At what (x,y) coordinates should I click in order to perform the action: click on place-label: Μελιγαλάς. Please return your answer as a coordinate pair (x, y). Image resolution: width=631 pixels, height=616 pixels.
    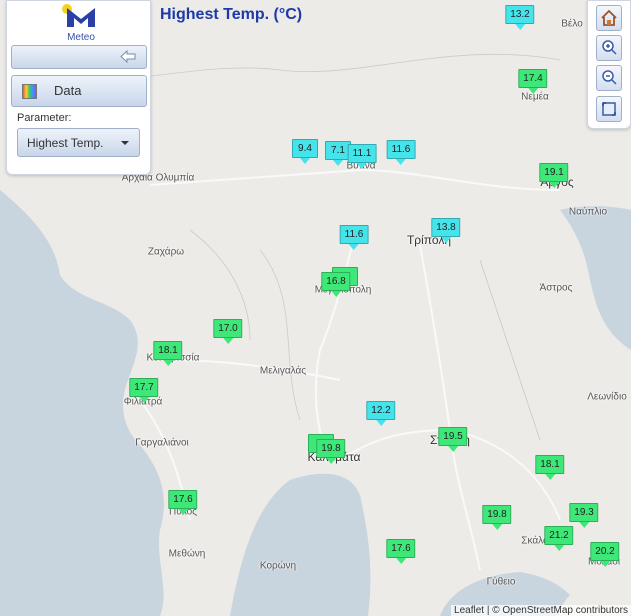
    Looking at the image, I should click on (283, 371).